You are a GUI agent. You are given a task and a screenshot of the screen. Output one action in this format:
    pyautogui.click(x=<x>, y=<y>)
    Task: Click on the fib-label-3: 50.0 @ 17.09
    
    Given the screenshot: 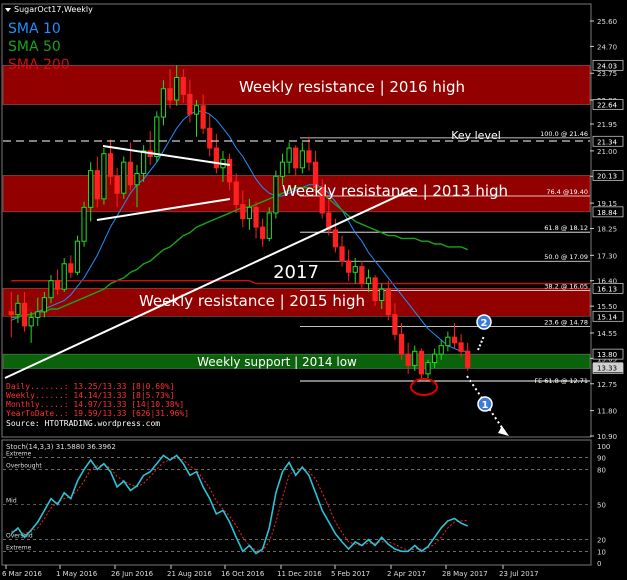 What is the action you would take?
    pyautogui.click(x=566, y=257)
    